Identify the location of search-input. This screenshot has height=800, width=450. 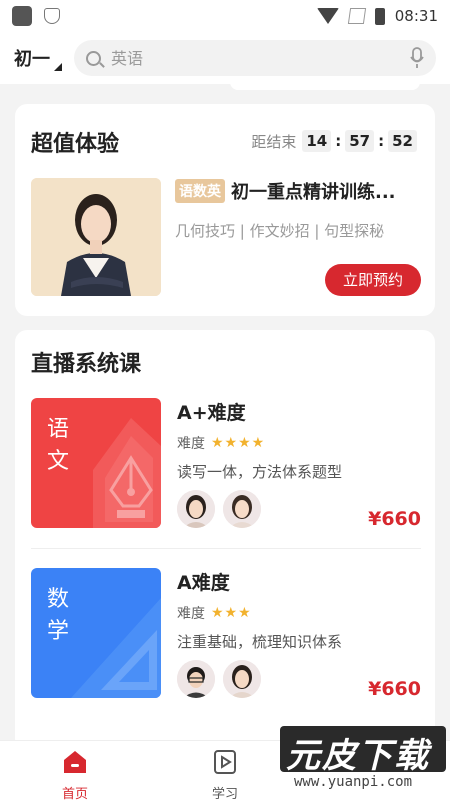
(260, 58).